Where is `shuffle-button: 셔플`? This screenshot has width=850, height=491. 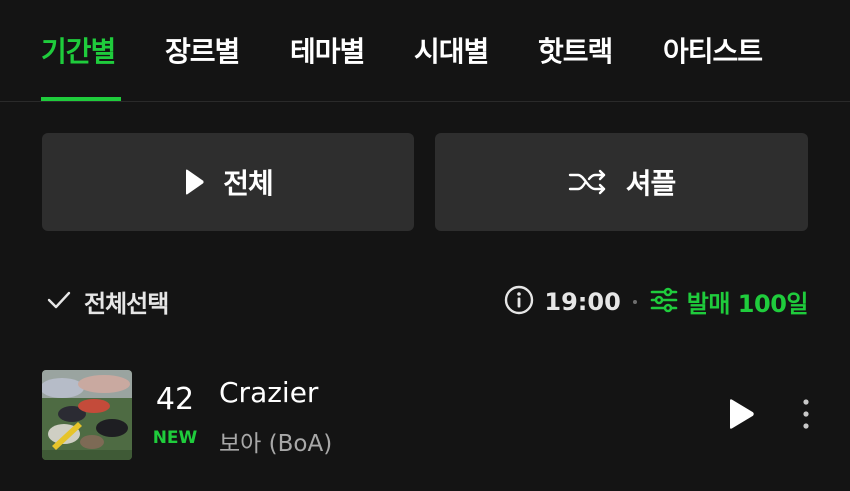
shuffle-button: 셔플 is located at coordinates (621, 182).